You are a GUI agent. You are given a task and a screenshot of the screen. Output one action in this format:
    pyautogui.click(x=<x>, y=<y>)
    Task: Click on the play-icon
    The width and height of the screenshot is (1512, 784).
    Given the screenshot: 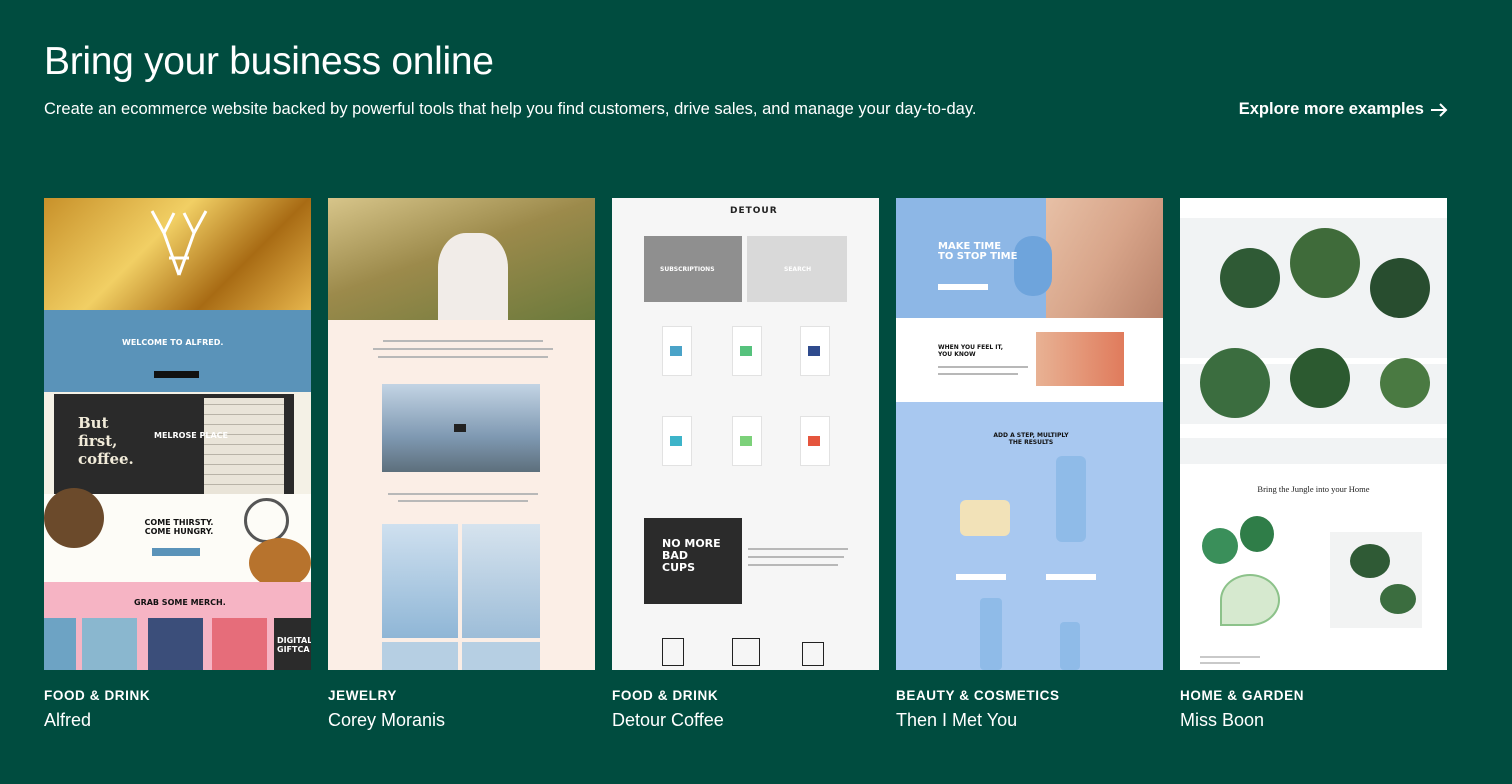 What is the action you would take?
    pyautogui.click(x=460, y=428)
    